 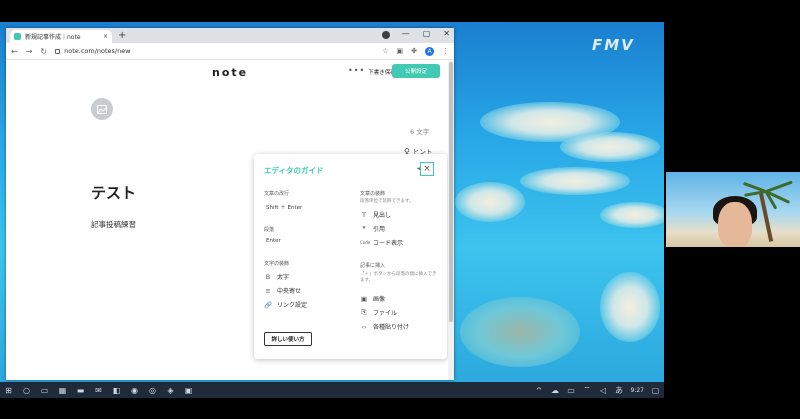 What do you see at coordinates (26, 390) in the screenshot?
I see `search-icon: ○` at bounding box center [26, 390].